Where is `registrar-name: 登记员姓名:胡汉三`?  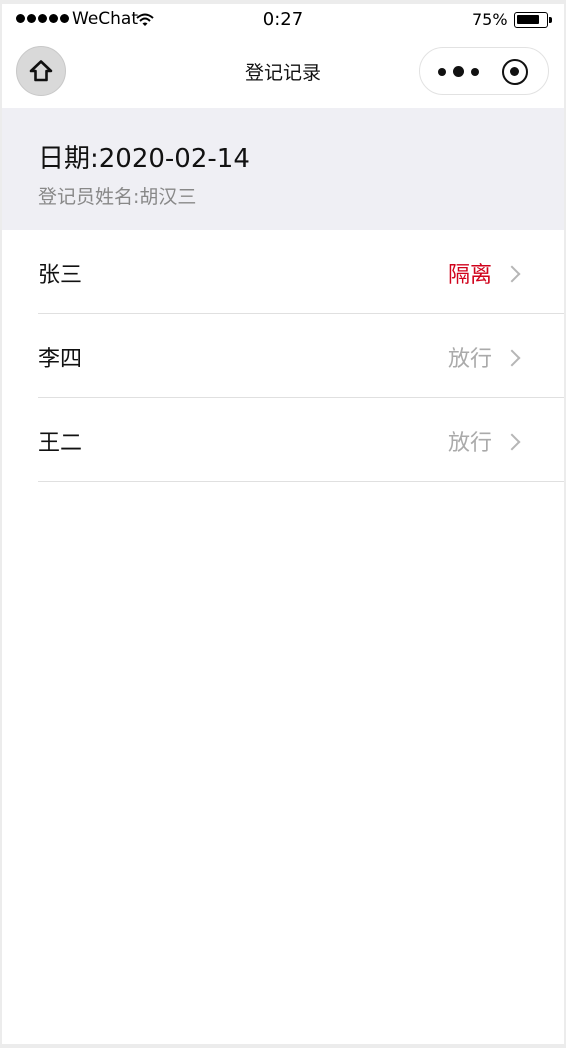
registrar-name: 登记员姓名:胡汉三 is located at coordinates (117, 197).